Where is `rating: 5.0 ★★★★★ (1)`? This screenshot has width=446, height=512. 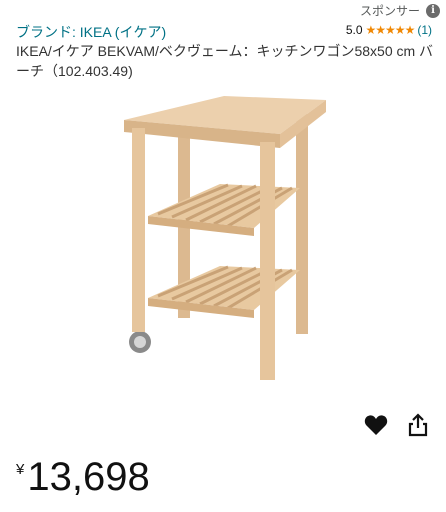 rating: 5.0 ★★★★★ (1) is located at coordinates (389, 30).